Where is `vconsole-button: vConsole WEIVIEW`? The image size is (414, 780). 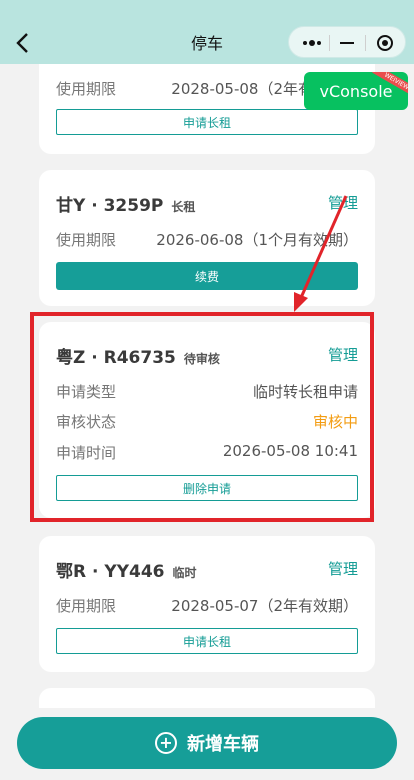
vconsole-button: vConsole WEIVIEW is located at coordinates (356, 91).